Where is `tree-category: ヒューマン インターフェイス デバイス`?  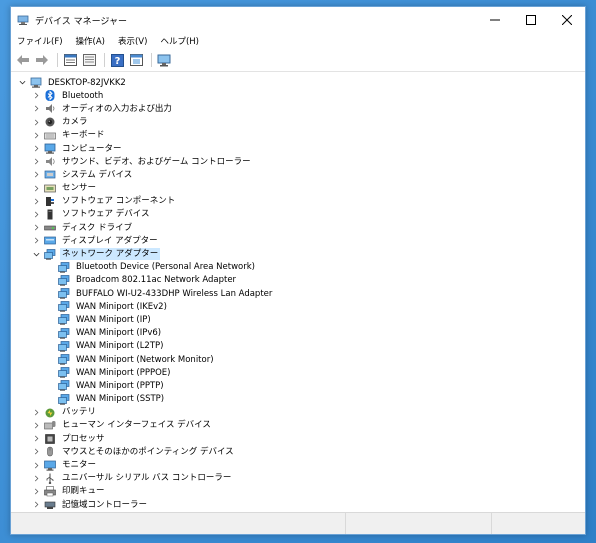
tree-category: ヒューマン インターフェイス デバイス is located at coordinates (298, 425).